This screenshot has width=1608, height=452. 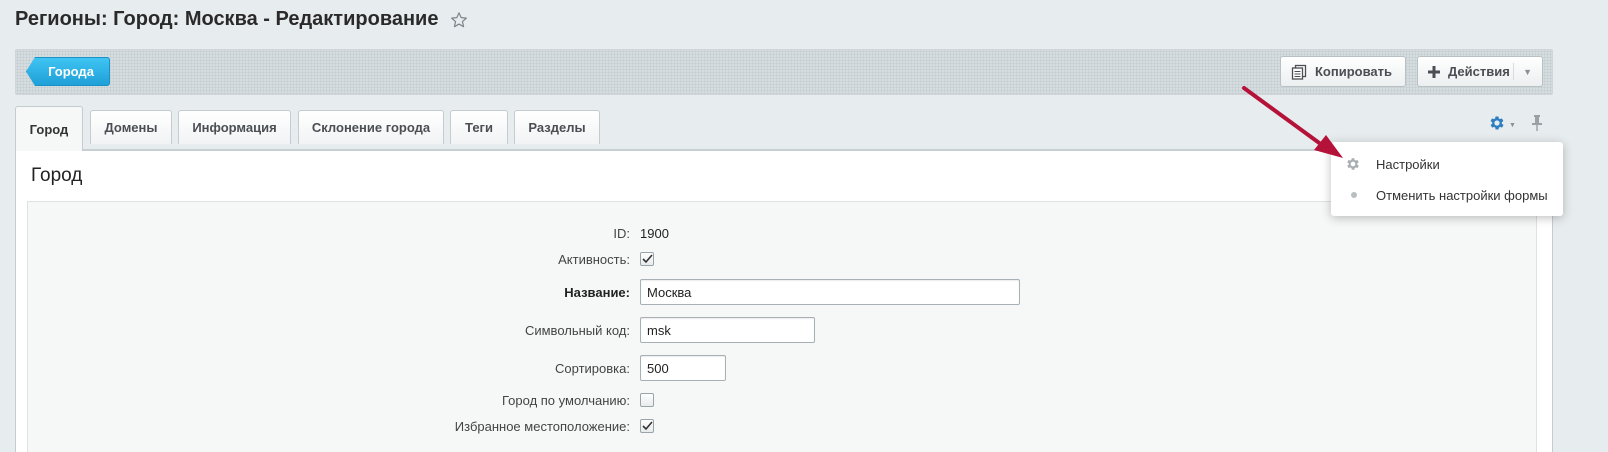 What do you see at coordinates (1354, 195) in the screenshot?
I see `dot-icon` at bounding box center [1354, 195].